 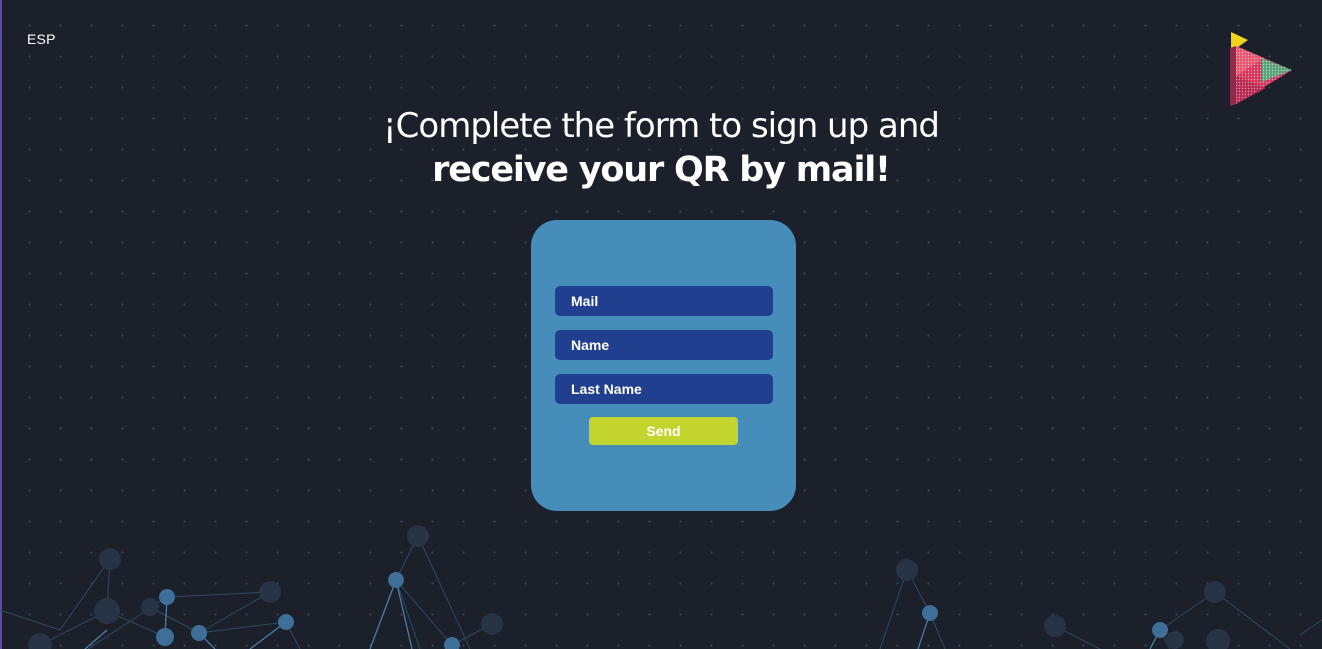 What do you see at coordinates (661, 170) in the screenshot?
I see `headline-line-2: receive your QR by mail!` at bounding box center [661, 170].